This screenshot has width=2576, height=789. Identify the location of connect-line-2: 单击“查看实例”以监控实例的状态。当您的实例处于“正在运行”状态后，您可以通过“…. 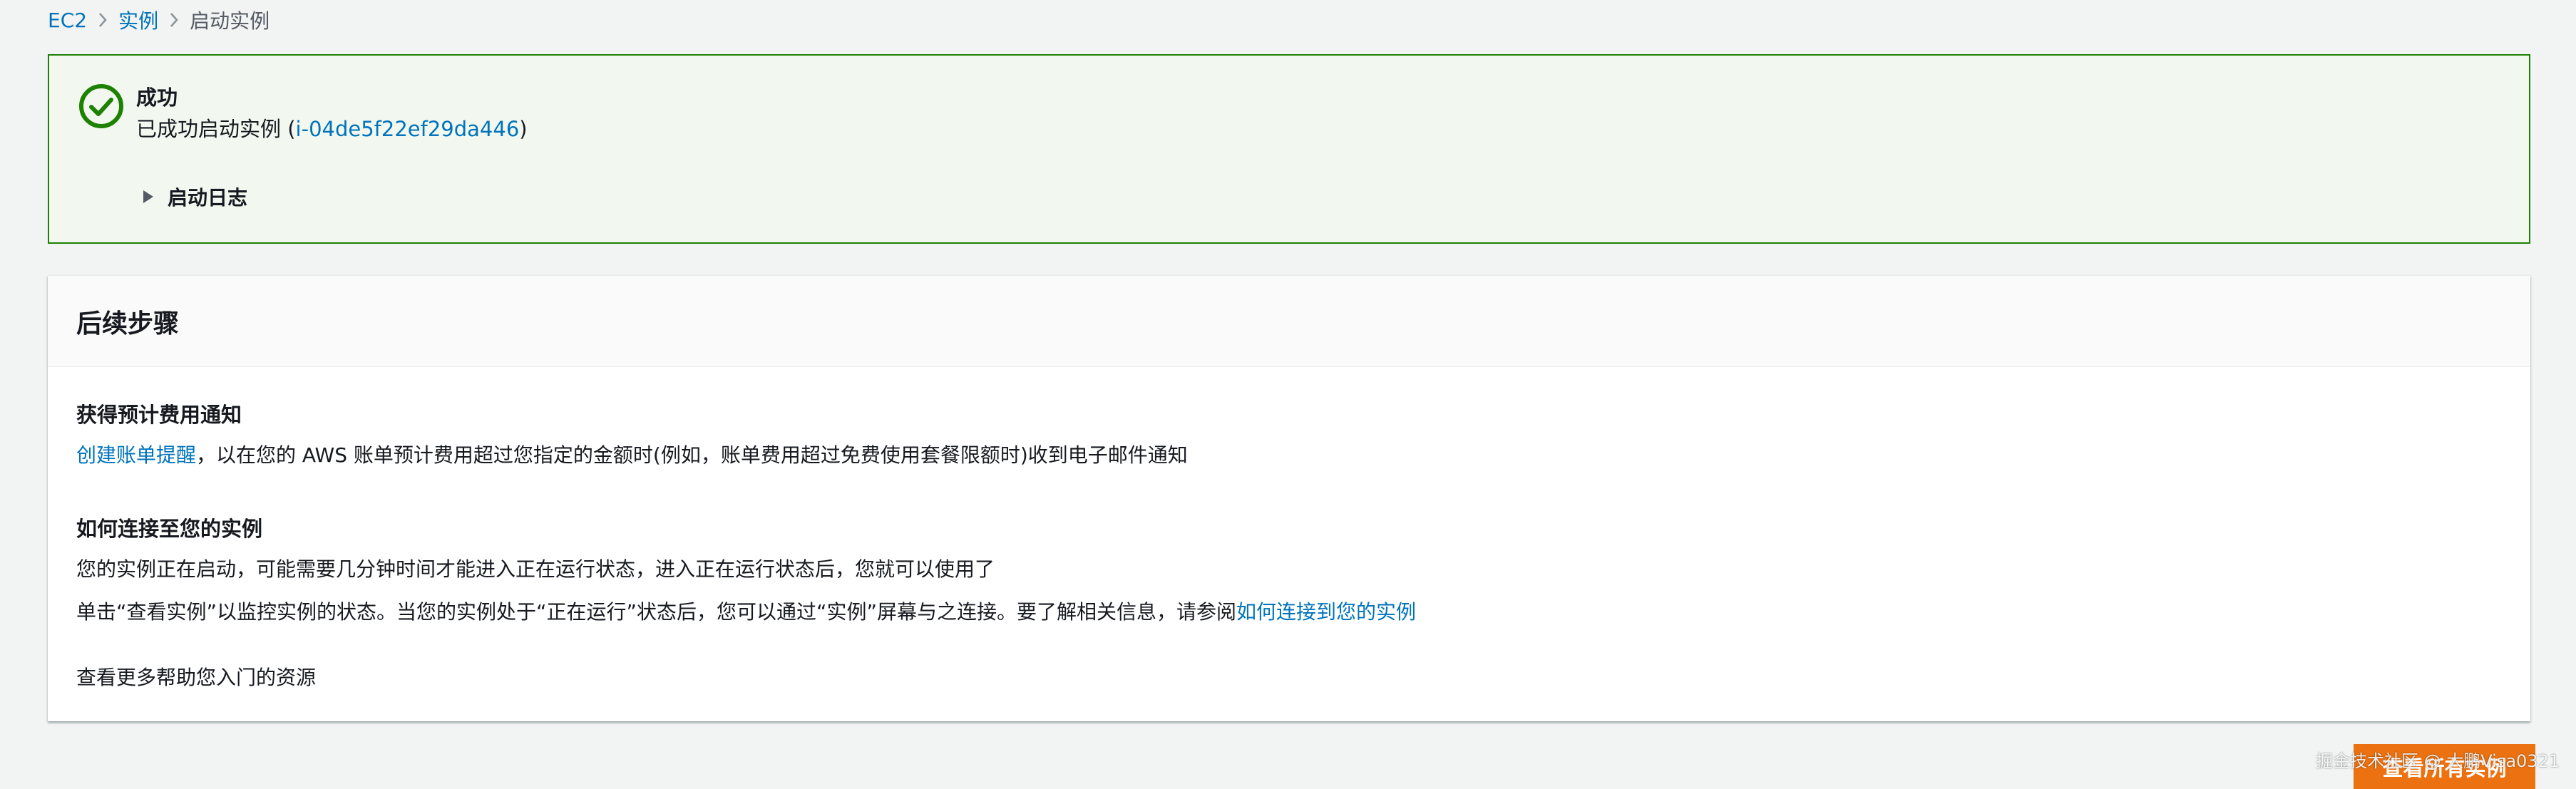
(746, 611).